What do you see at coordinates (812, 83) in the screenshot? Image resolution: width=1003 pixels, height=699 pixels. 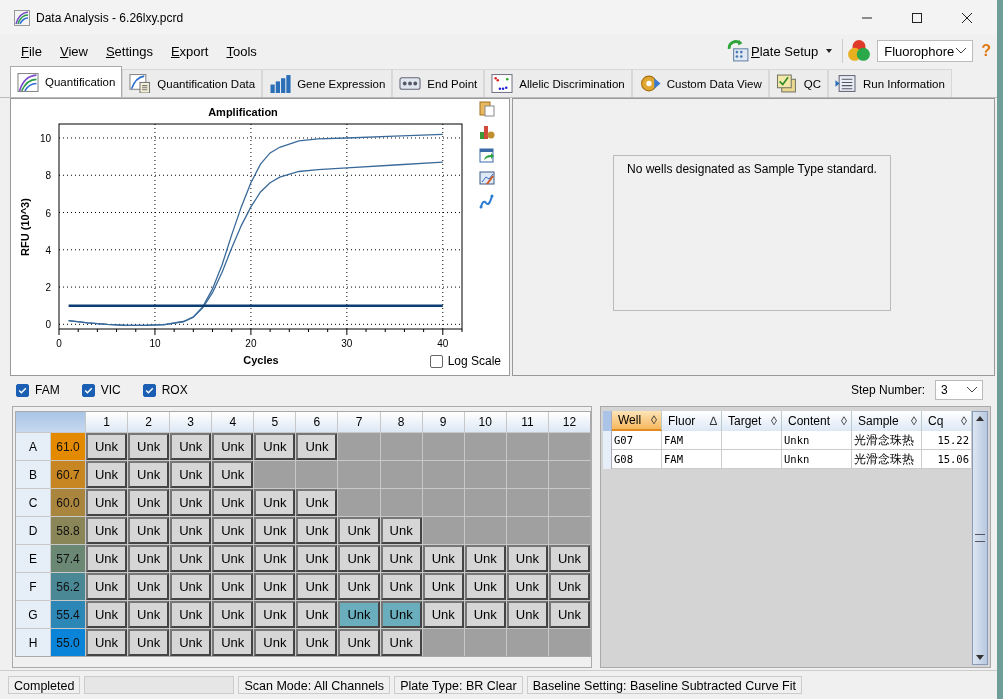 I see `tab-label: QC` at bounding box center [812, 83].